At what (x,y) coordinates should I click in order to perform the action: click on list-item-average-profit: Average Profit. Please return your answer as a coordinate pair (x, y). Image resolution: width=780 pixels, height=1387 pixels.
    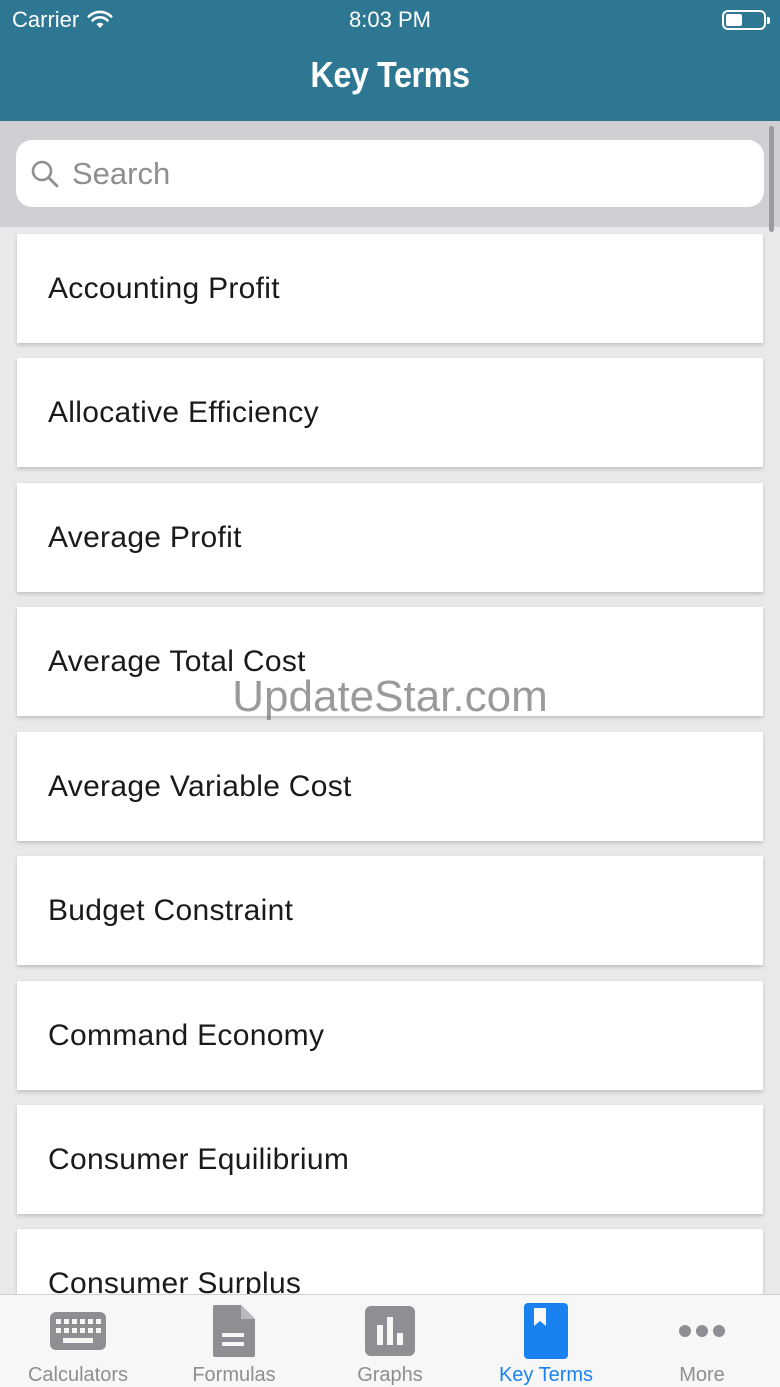
    Looking at the image, I should click on (390, 537).